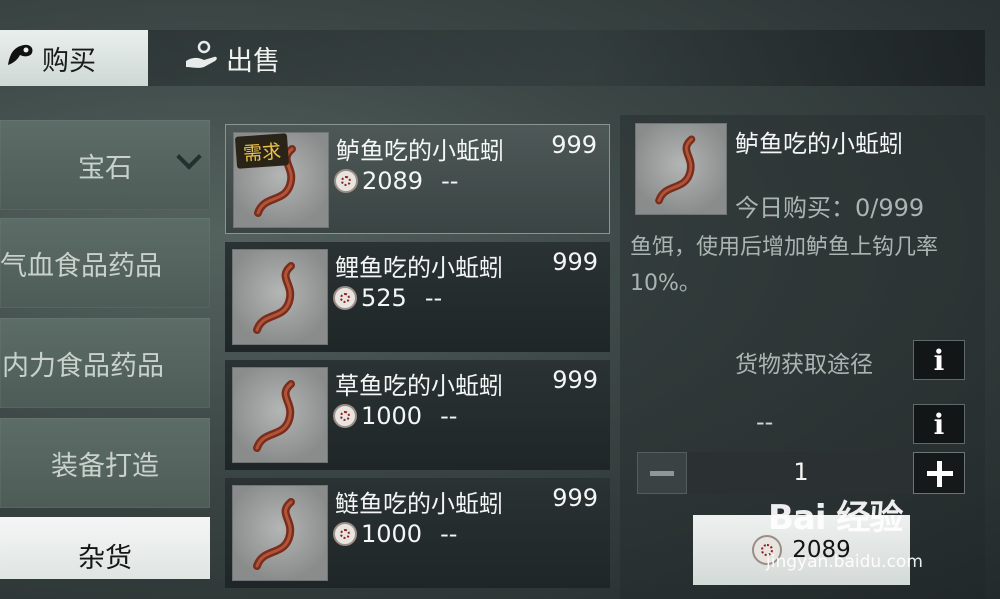  What do you see at coordinates (253, 61) in the screenshot?
I see `tab-sell-label: 出售` at bounding box center [253, 61].